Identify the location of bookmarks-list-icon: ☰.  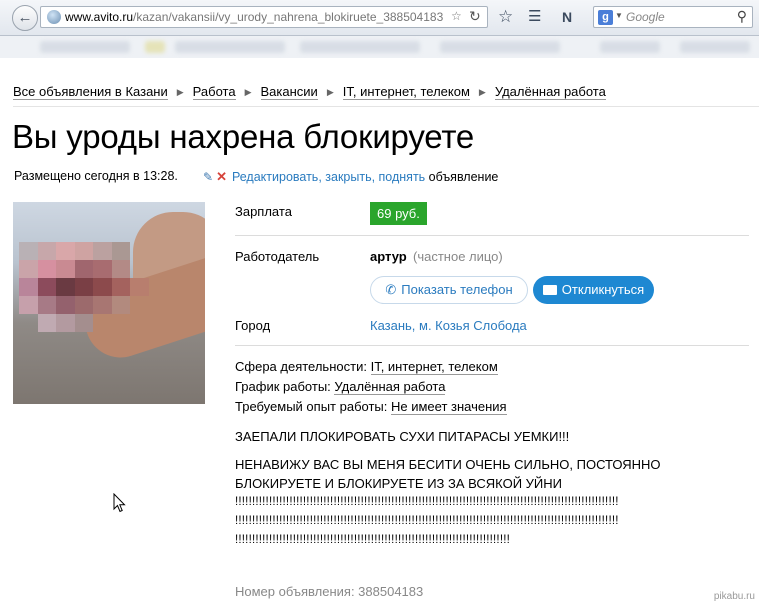
(534, 17).